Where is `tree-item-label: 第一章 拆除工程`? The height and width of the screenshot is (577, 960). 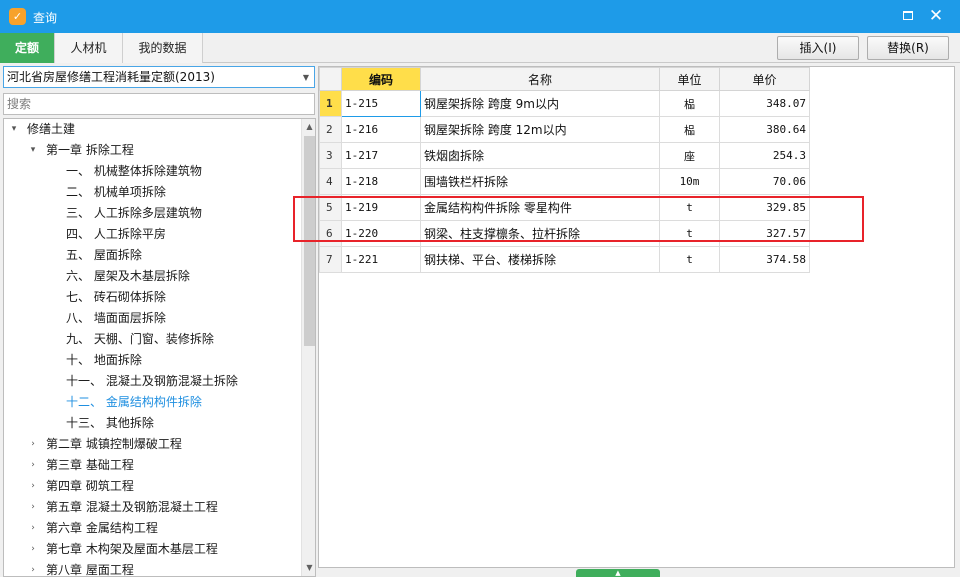
tree-item-label: 第一章 拆除工程 is located at coordinates (90, 150).